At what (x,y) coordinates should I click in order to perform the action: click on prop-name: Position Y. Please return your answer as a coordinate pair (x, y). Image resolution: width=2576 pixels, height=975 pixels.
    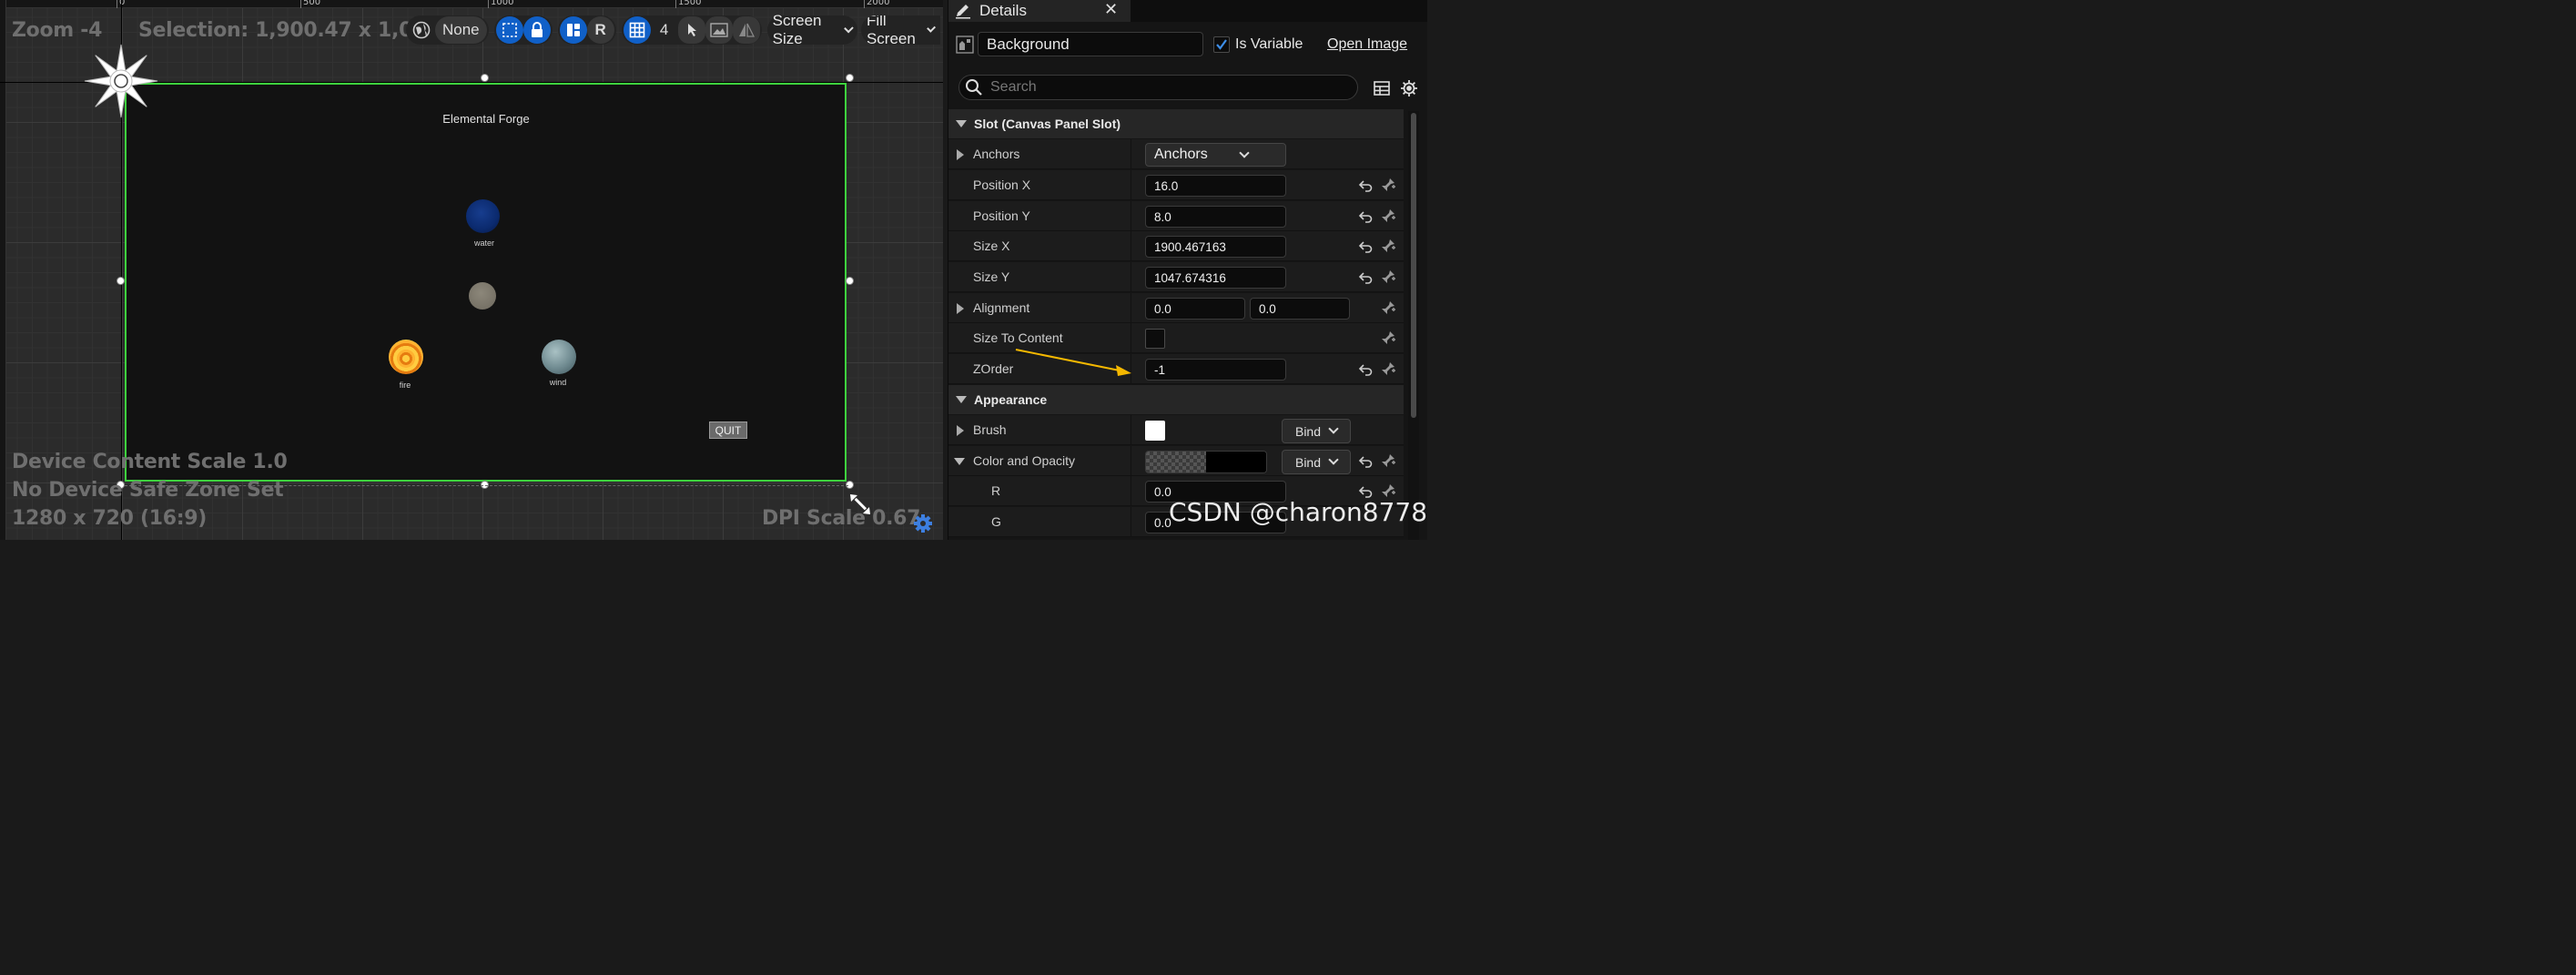
    Looking at the image, I should click on (1001, 215).